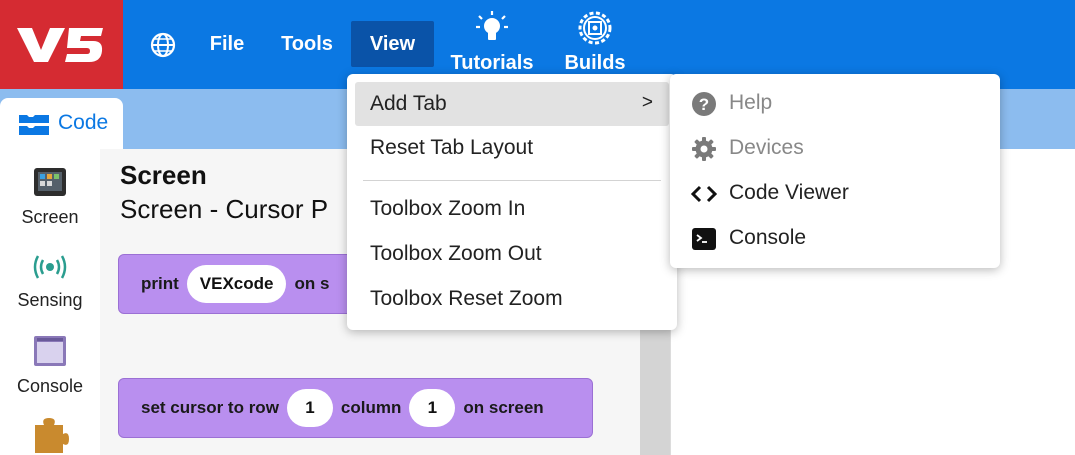 The width and height of the screenshot is (1075, 455). Describe the element at coordinates (789, 192) in the screenshot. I see `submenu-item-label: Code Viewer` at that location.